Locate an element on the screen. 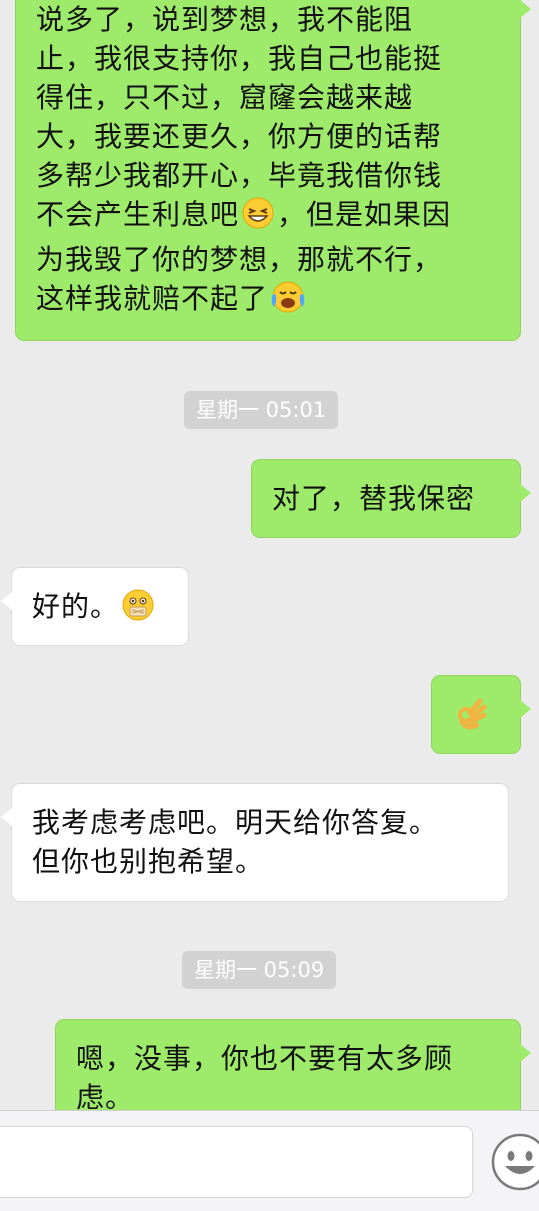 The height and width of the screenshot is (1211, 539). message-text: 好的。 is located at coordinates (76, 606).